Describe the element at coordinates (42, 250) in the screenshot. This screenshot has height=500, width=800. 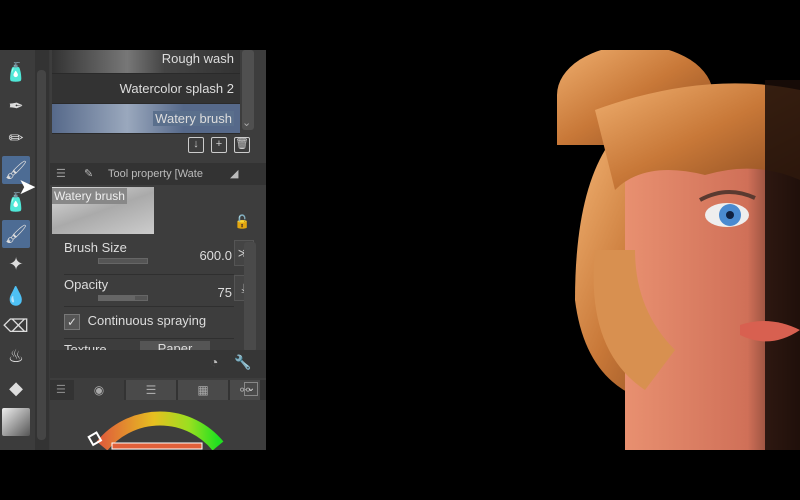
I see `toolbar-scrollbar` at that location.